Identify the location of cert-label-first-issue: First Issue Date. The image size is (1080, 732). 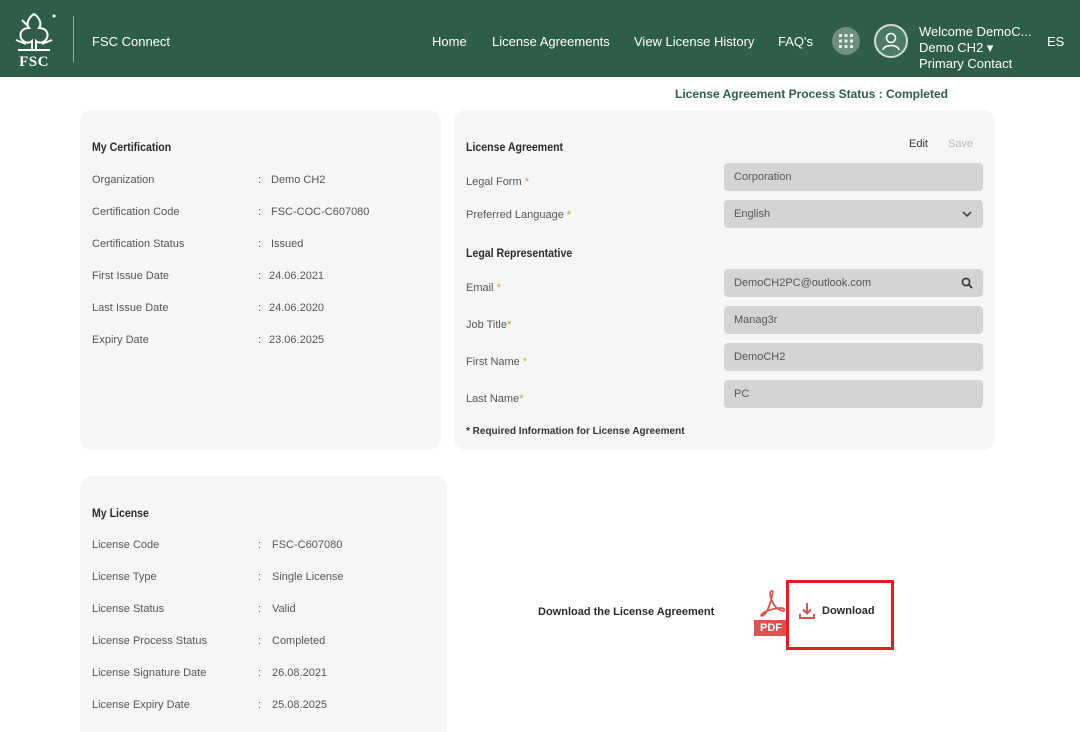
(131, 276).